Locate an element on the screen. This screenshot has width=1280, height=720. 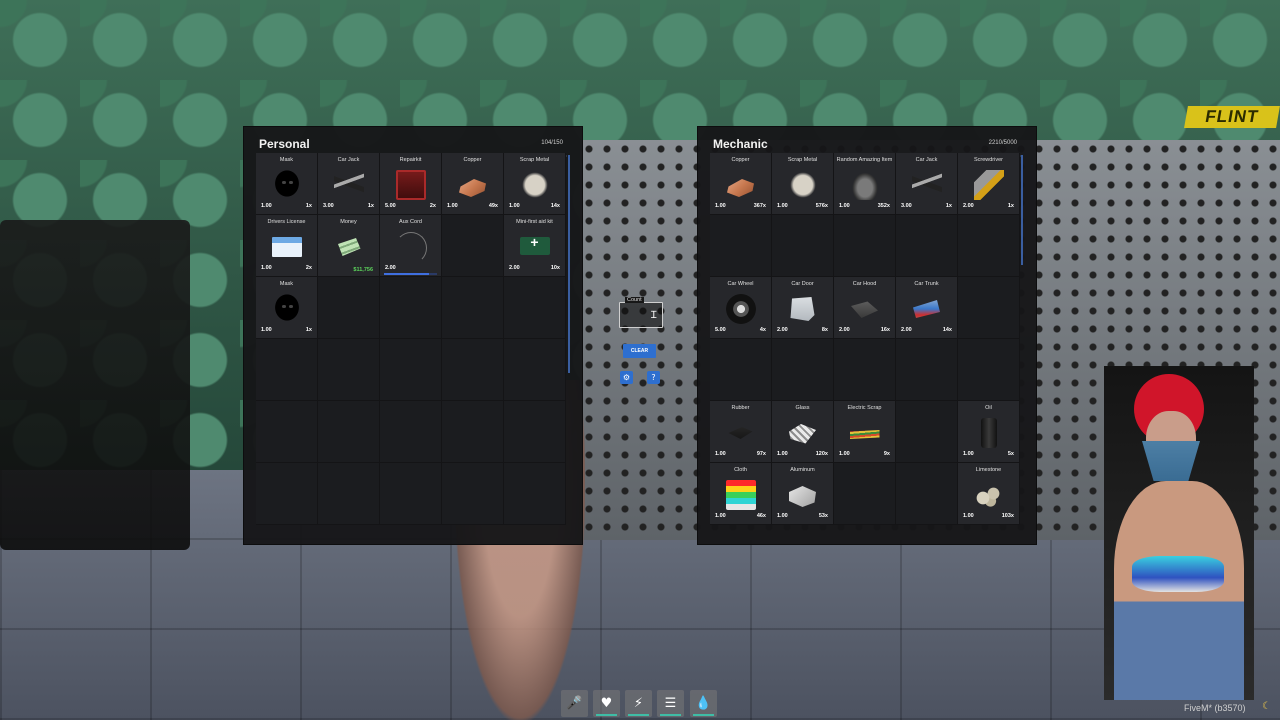
help-button: ? is located at coordinates (653, 377).